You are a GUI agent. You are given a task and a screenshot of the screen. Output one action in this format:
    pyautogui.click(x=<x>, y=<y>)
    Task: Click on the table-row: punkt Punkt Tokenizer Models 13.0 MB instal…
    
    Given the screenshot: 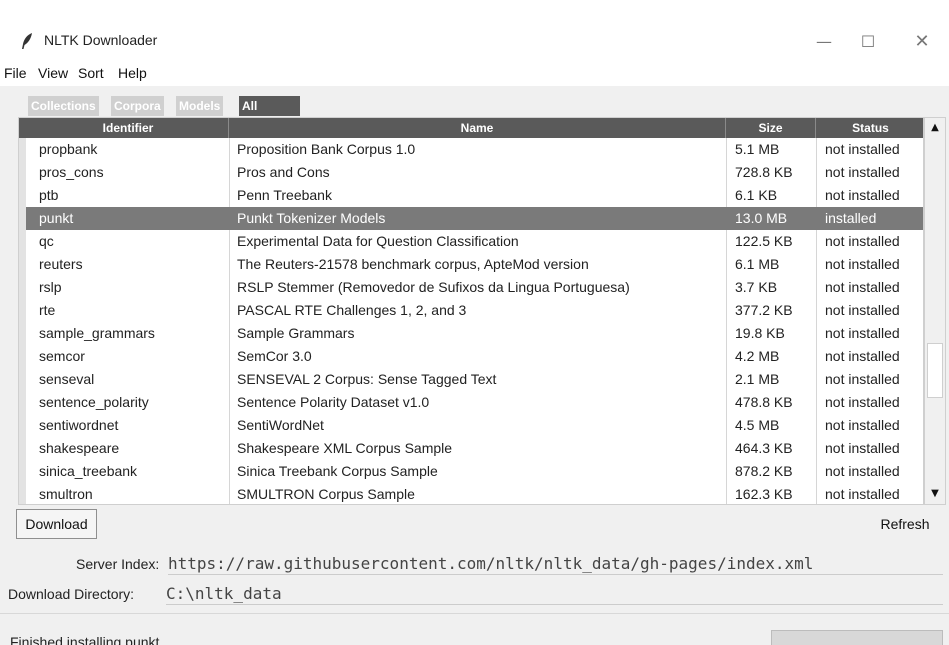 What is the action you would take?
    pyautogui.click(x=471, y=218)
    